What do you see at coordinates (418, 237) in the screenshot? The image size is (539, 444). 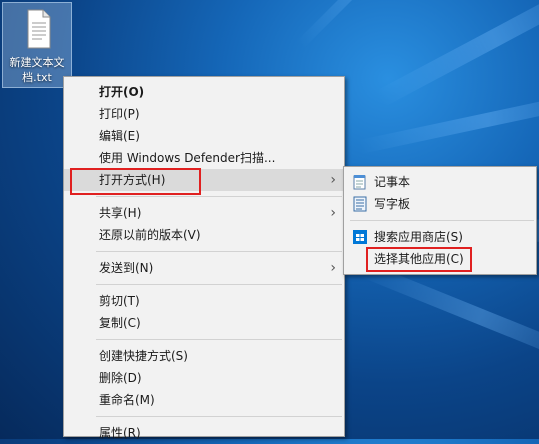 I see `submenu-item-search-store-label: 搜索应用商店(S)` at bounding box center [418, 237].